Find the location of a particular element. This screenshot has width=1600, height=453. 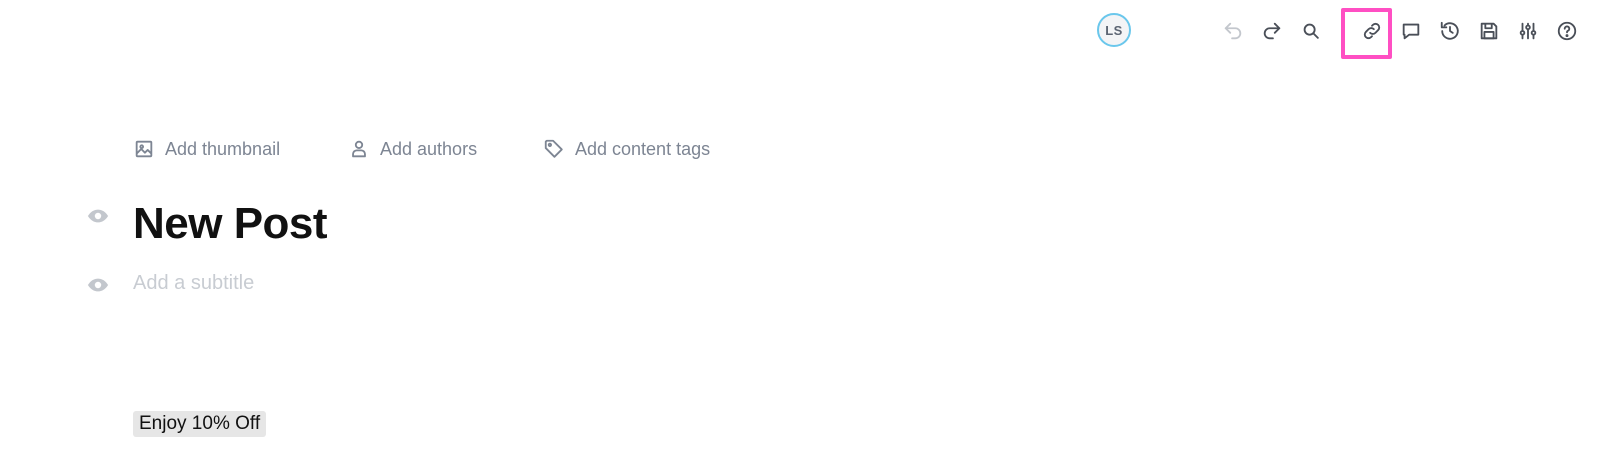

add-authors-label: Add authors is located at coordinates (429, 148).